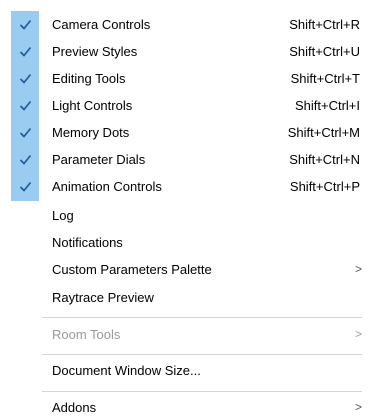 Image resolution: width=372 pixels, height=419 pixels. I want to click on menu-item-shortcut: Shift+Ctrl+N, so click(324, 159).